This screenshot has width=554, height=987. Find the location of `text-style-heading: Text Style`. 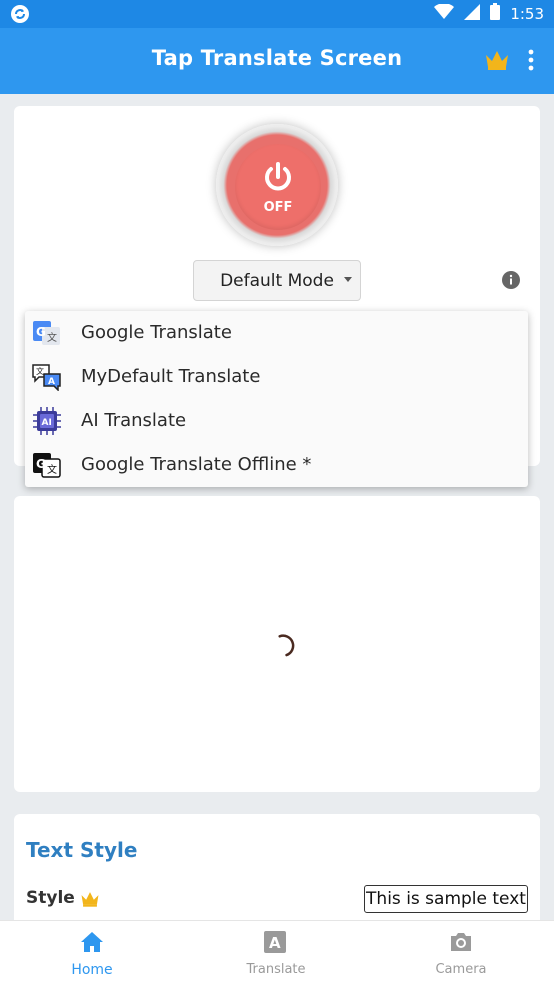

text-style-heading: Text Style is located at coordinates (82, 850).